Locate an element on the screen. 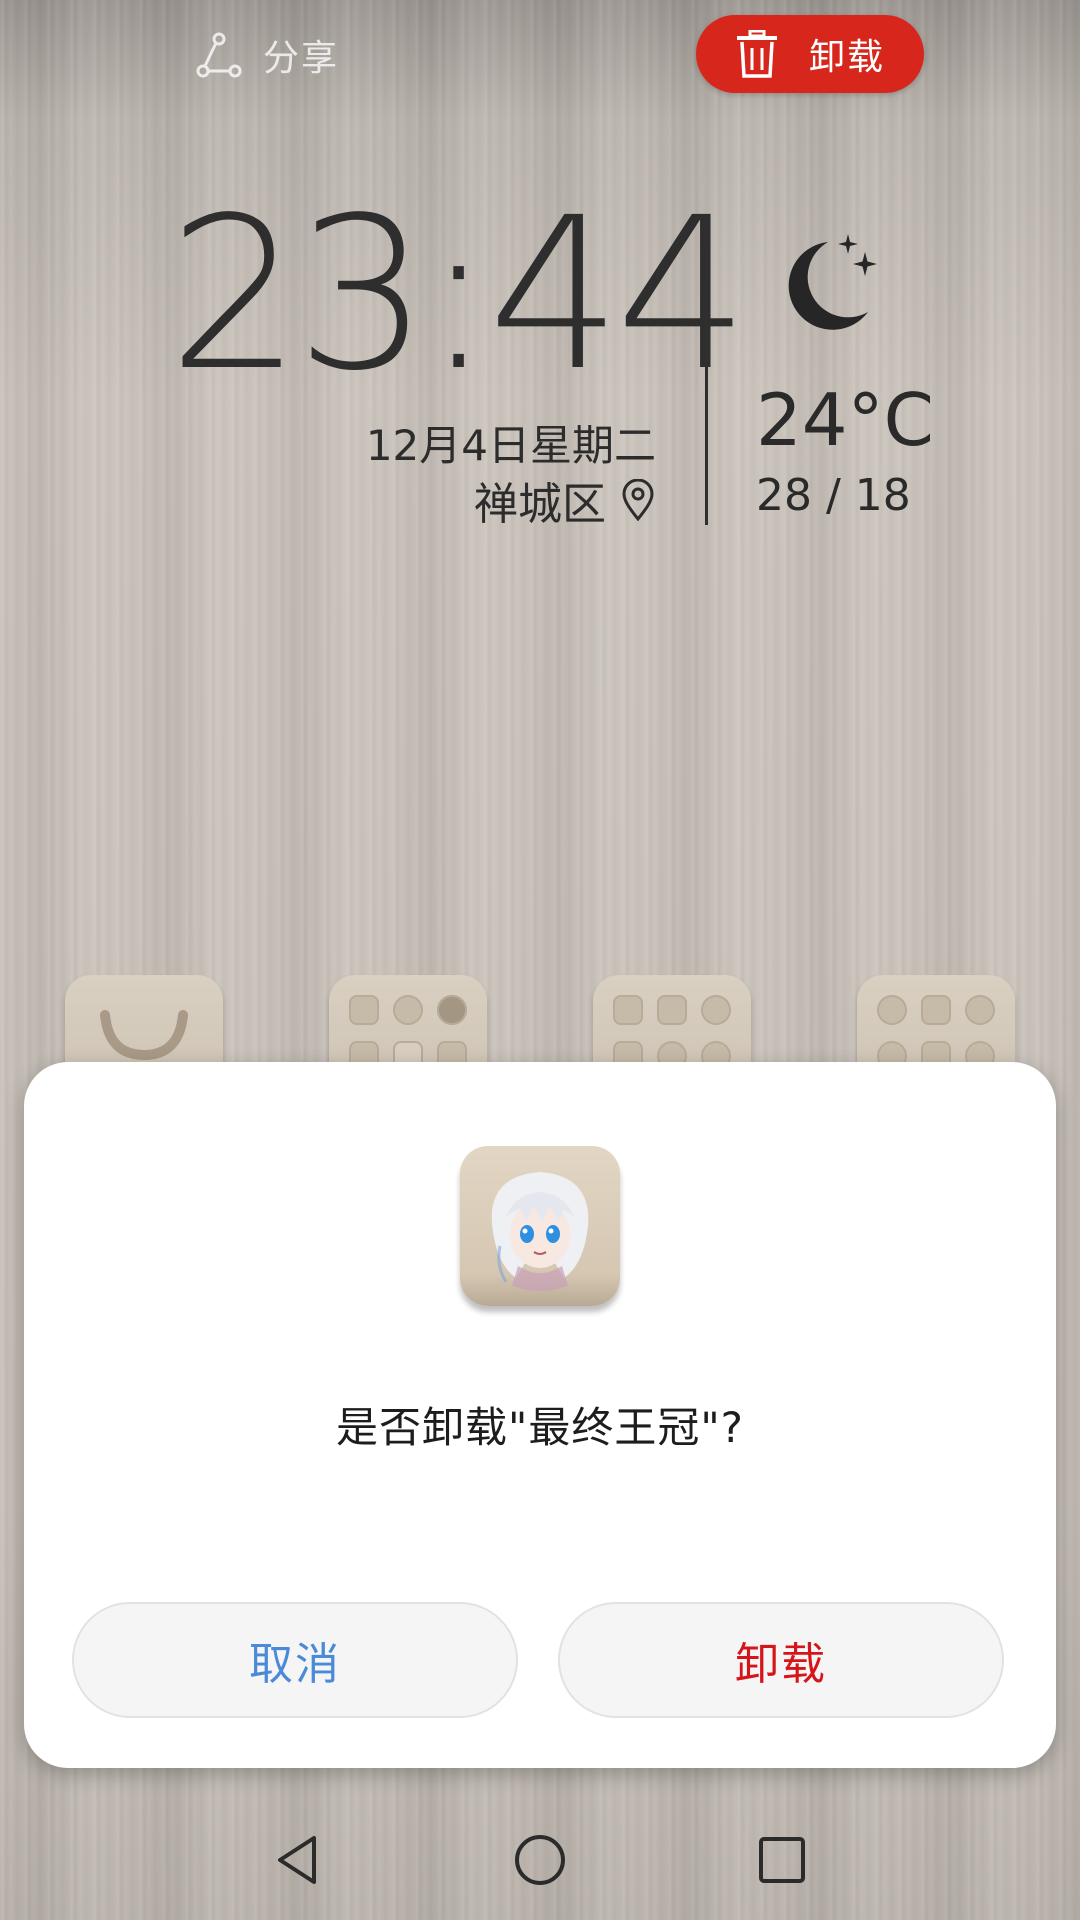 The width and height of the screenshot is (1080, 1920). share-icon is located at coordinates (219, 55).